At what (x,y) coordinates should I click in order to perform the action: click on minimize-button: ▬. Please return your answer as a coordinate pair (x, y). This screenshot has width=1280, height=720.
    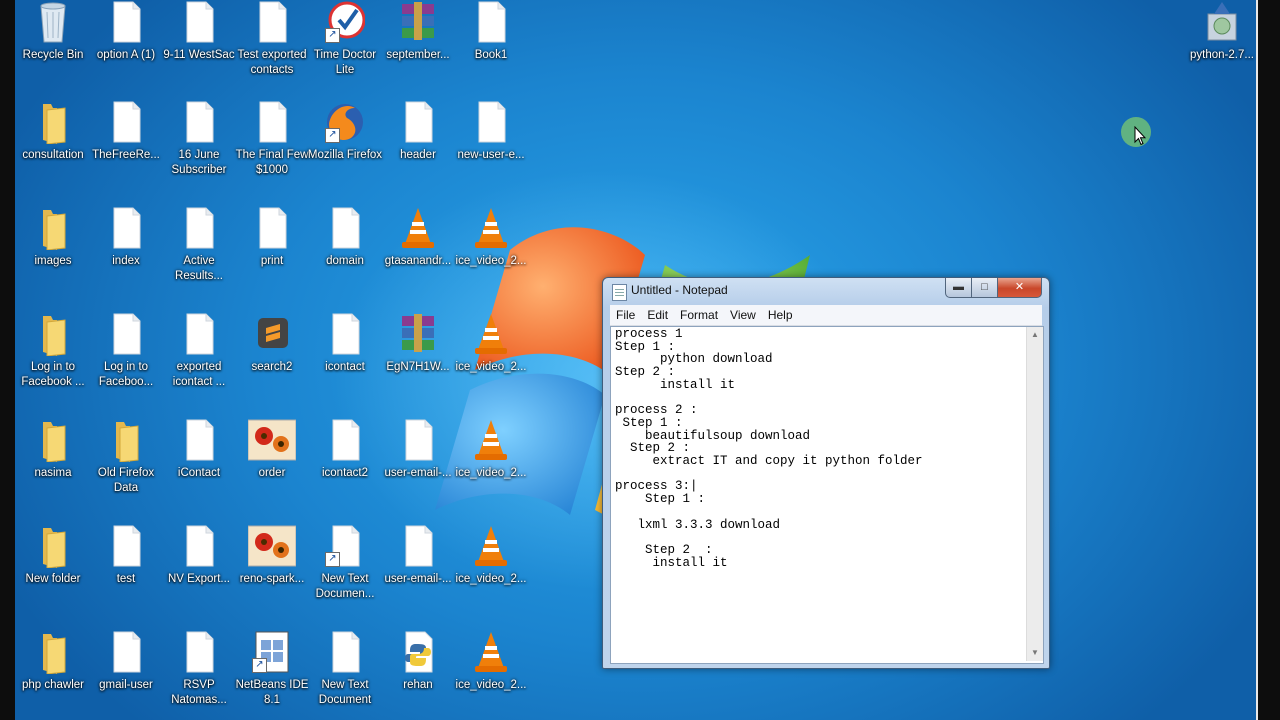
    Looking at the image, I should click on (958, 288).